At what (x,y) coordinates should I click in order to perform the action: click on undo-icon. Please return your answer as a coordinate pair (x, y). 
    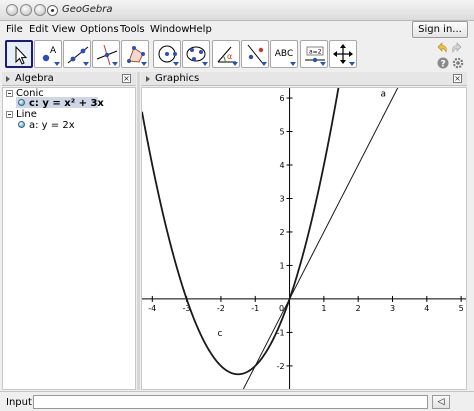
    Looking at the image, I should click on (441, 47).